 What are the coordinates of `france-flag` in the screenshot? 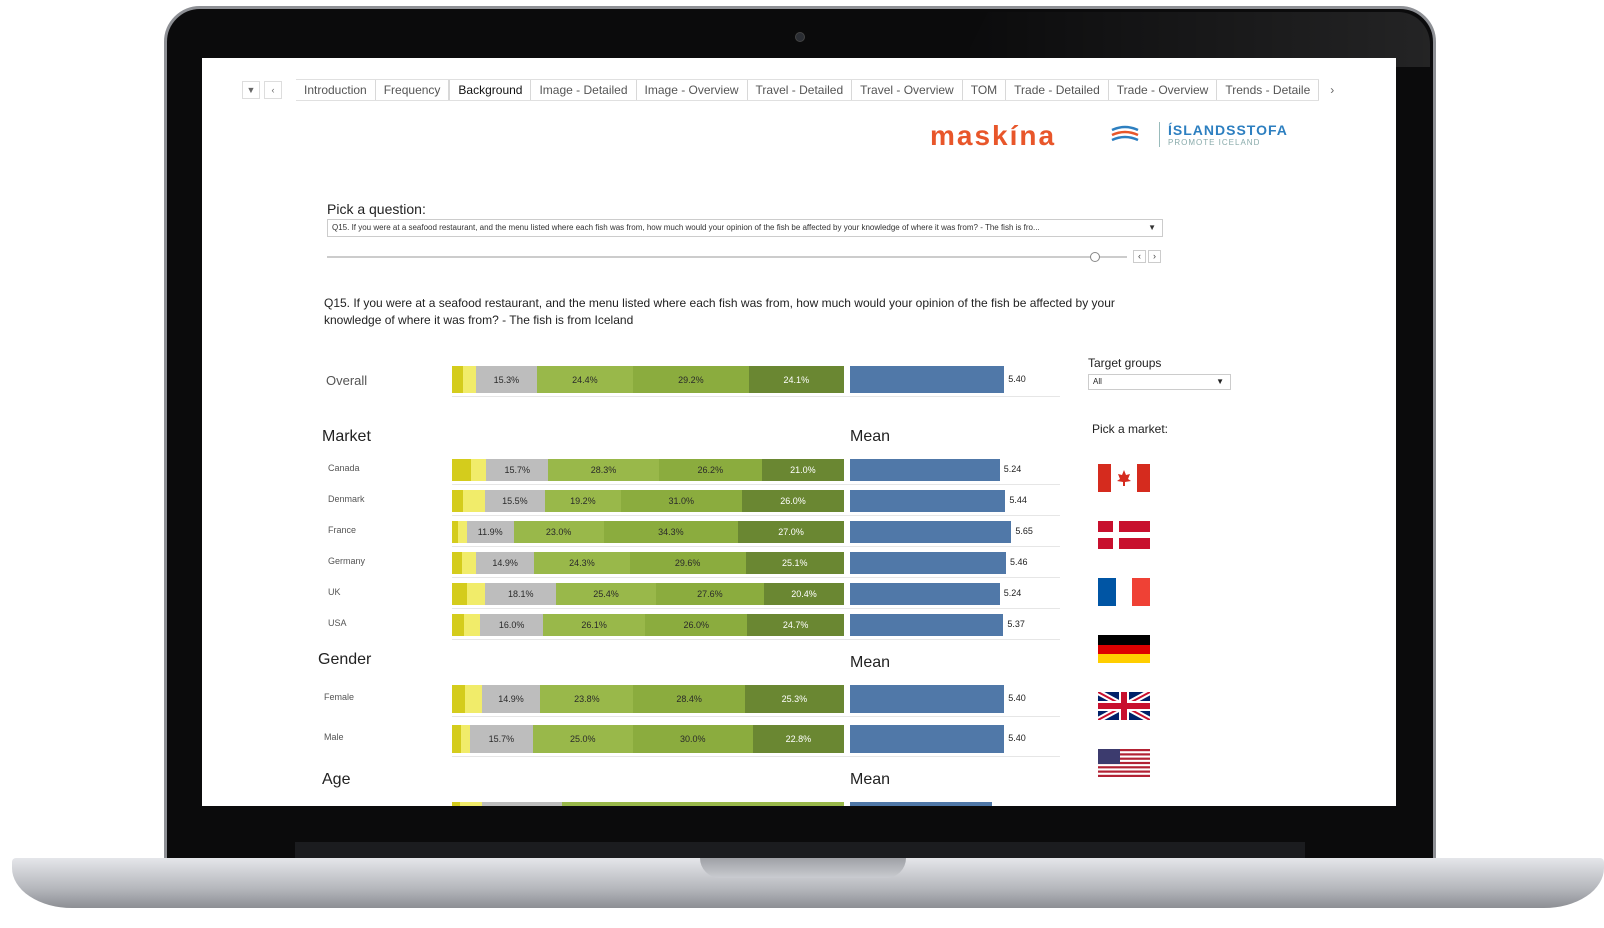 It's located at (1124, 592).